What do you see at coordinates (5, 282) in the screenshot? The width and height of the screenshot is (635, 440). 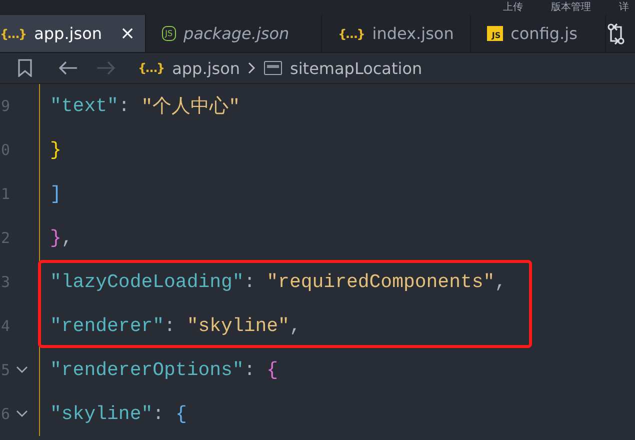 I see `line-number: 3` at bounding box center [5, 282].